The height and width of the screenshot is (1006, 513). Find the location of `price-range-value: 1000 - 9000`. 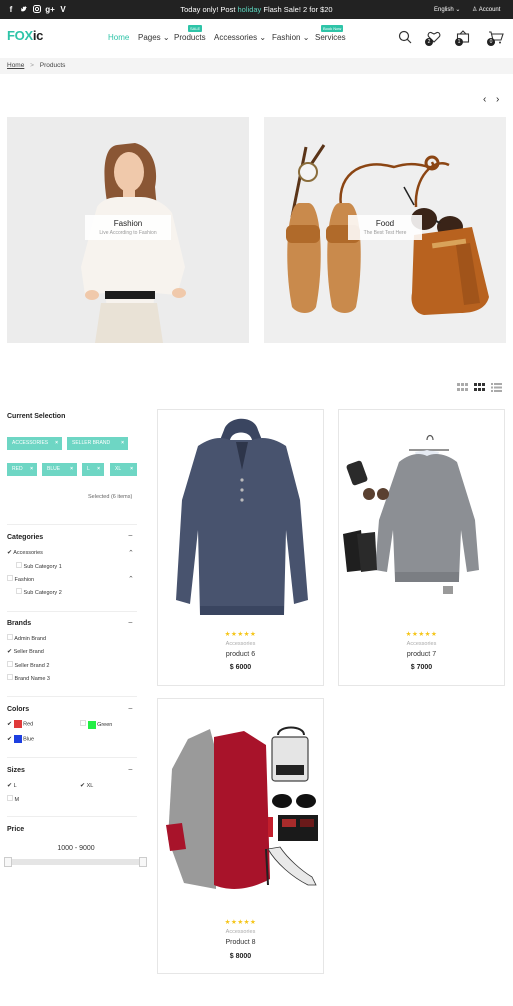

price-range-value: 1000 - 9000 is located at coordinates (76, 848).